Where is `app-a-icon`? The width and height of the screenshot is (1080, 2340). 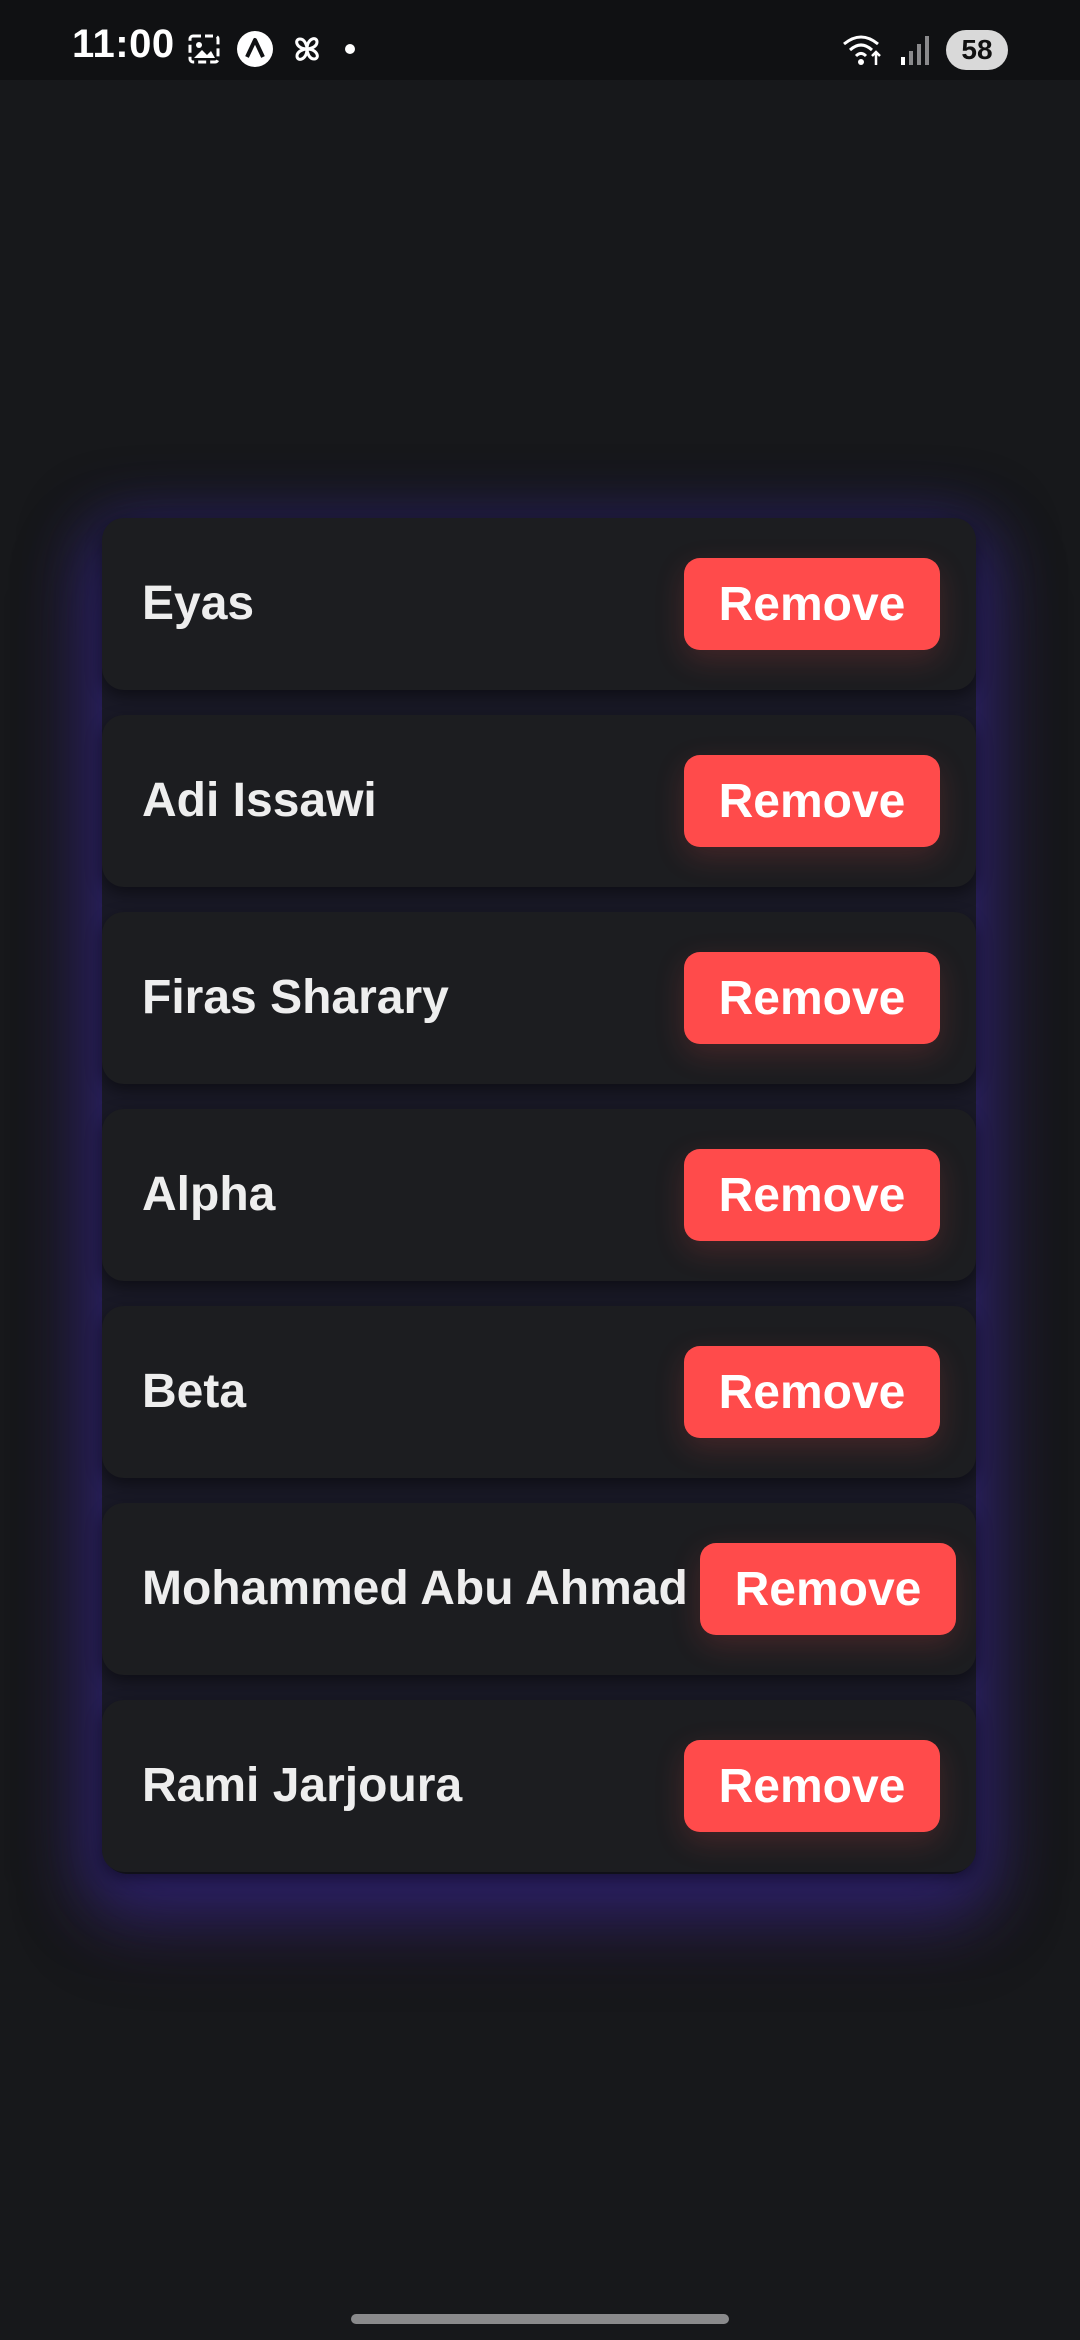 app-a-icon is located at coordinates (255, 49).